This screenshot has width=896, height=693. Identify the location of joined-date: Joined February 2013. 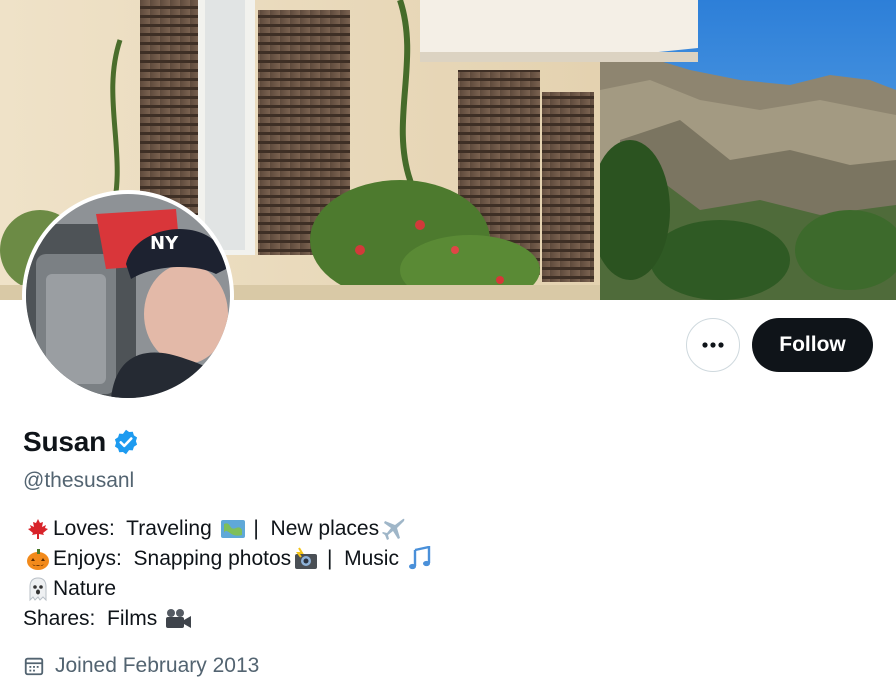
(141, 666).